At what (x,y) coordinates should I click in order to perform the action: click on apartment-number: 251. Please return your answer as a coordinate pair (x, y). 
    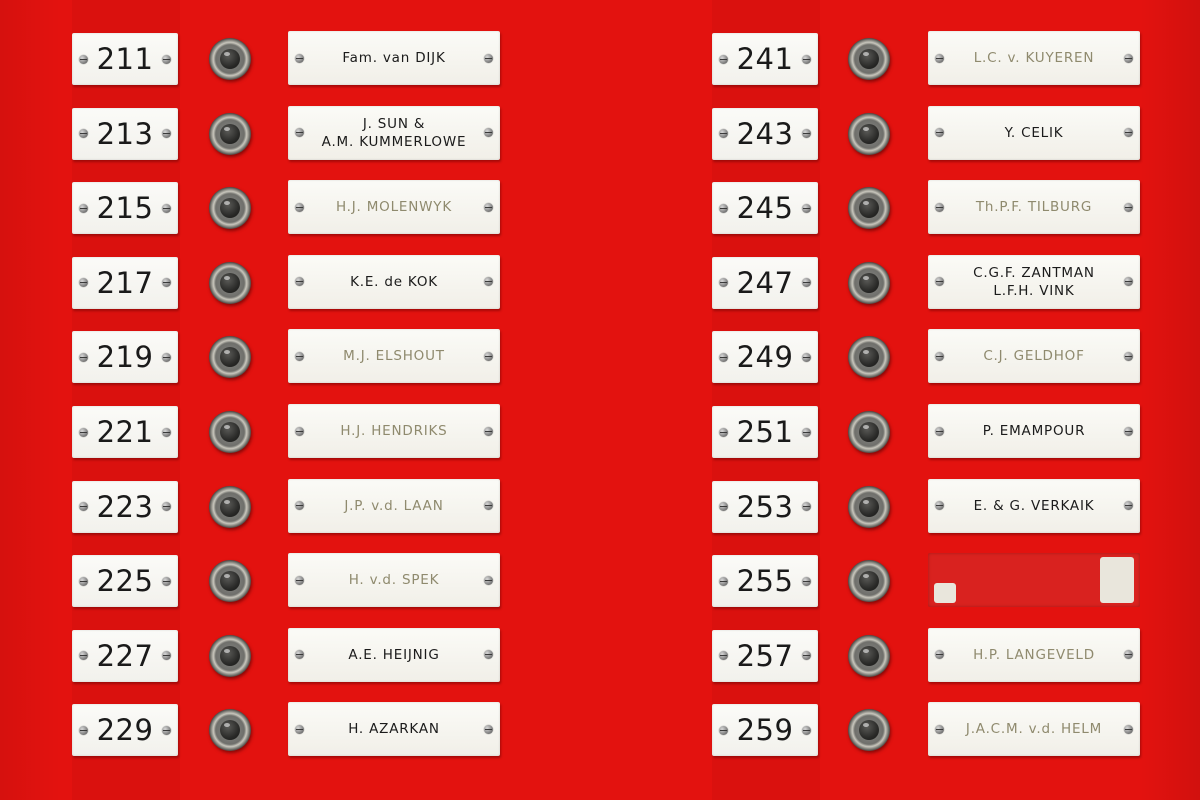
    Looking at the image, I should click on (765, 432).